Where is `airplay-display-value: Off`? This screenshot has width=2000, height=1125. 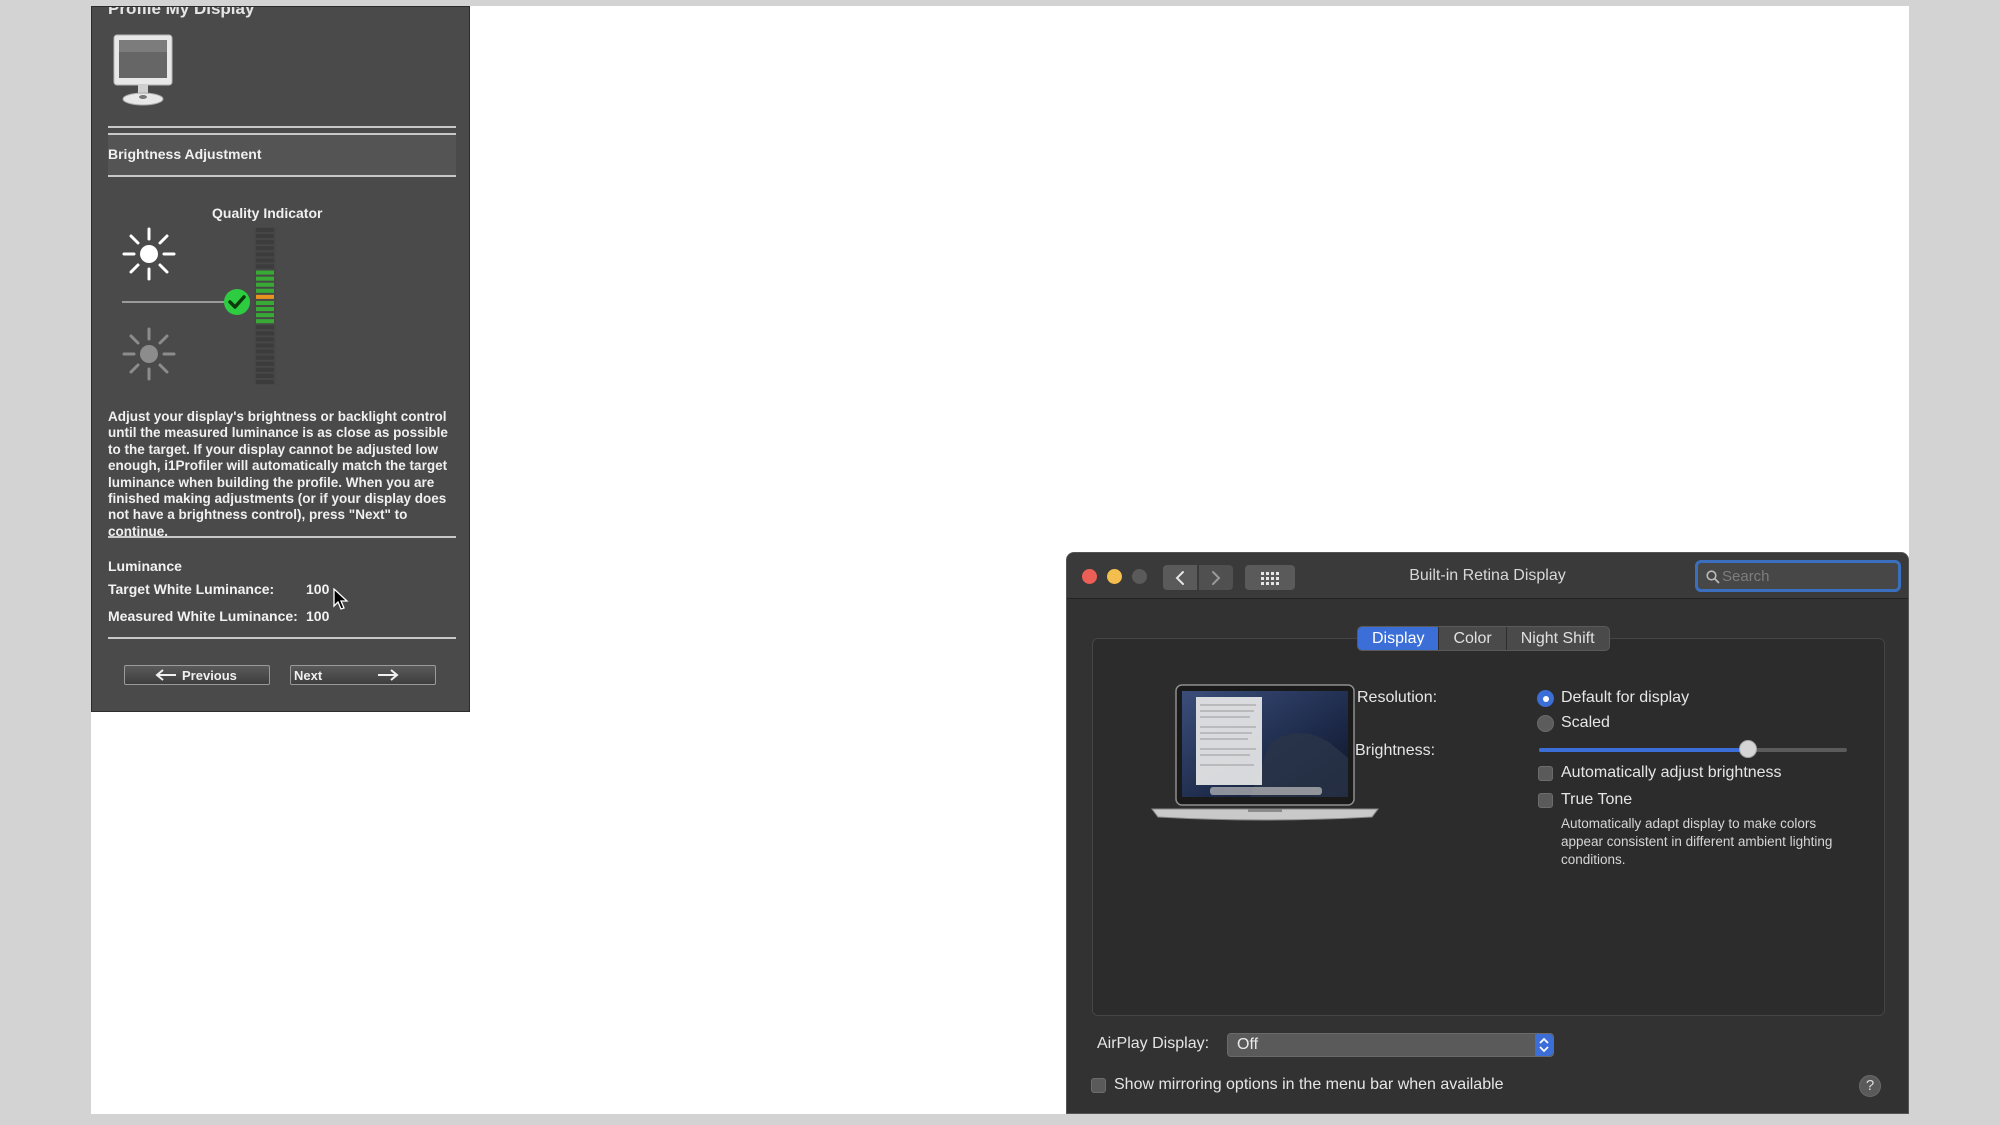 airplay-display-value: Off is located at coordinates (1248, 1044).